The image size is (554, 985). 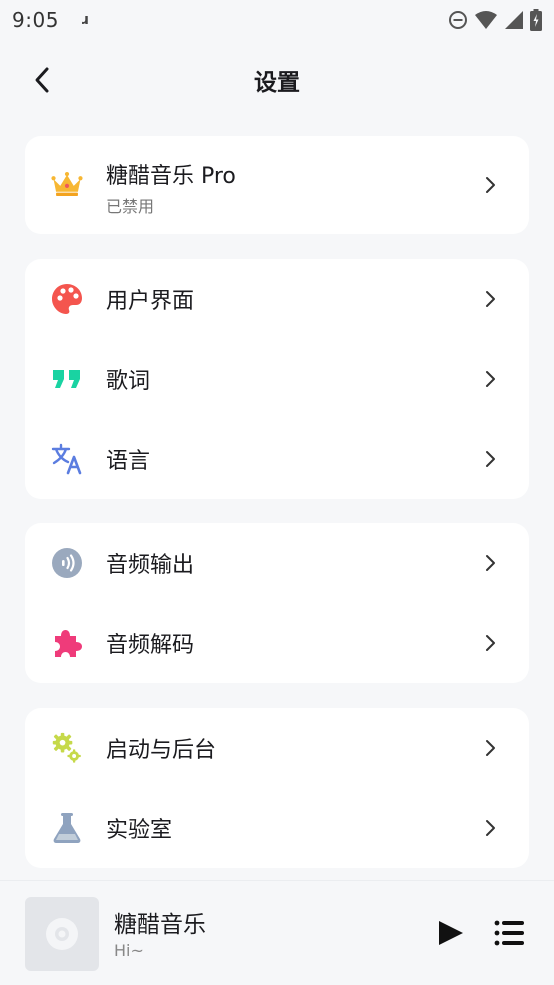 I want to click on pro-title: 糖醋音乐 Pro, so click(x=171, y=176).